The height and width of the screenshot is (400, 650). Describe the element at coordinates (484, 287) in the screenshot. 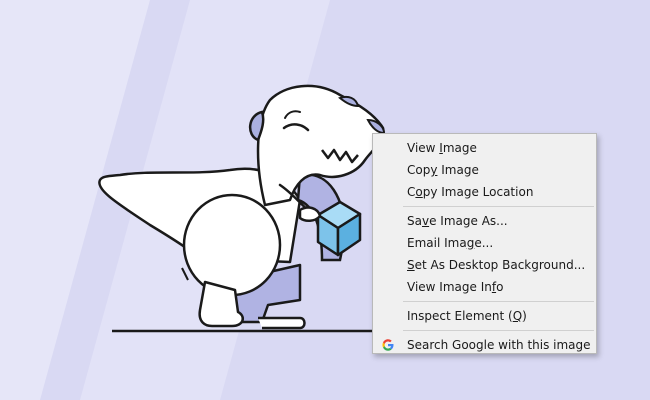

I see `menu-item-view-image-info: View Image Info` at that location.